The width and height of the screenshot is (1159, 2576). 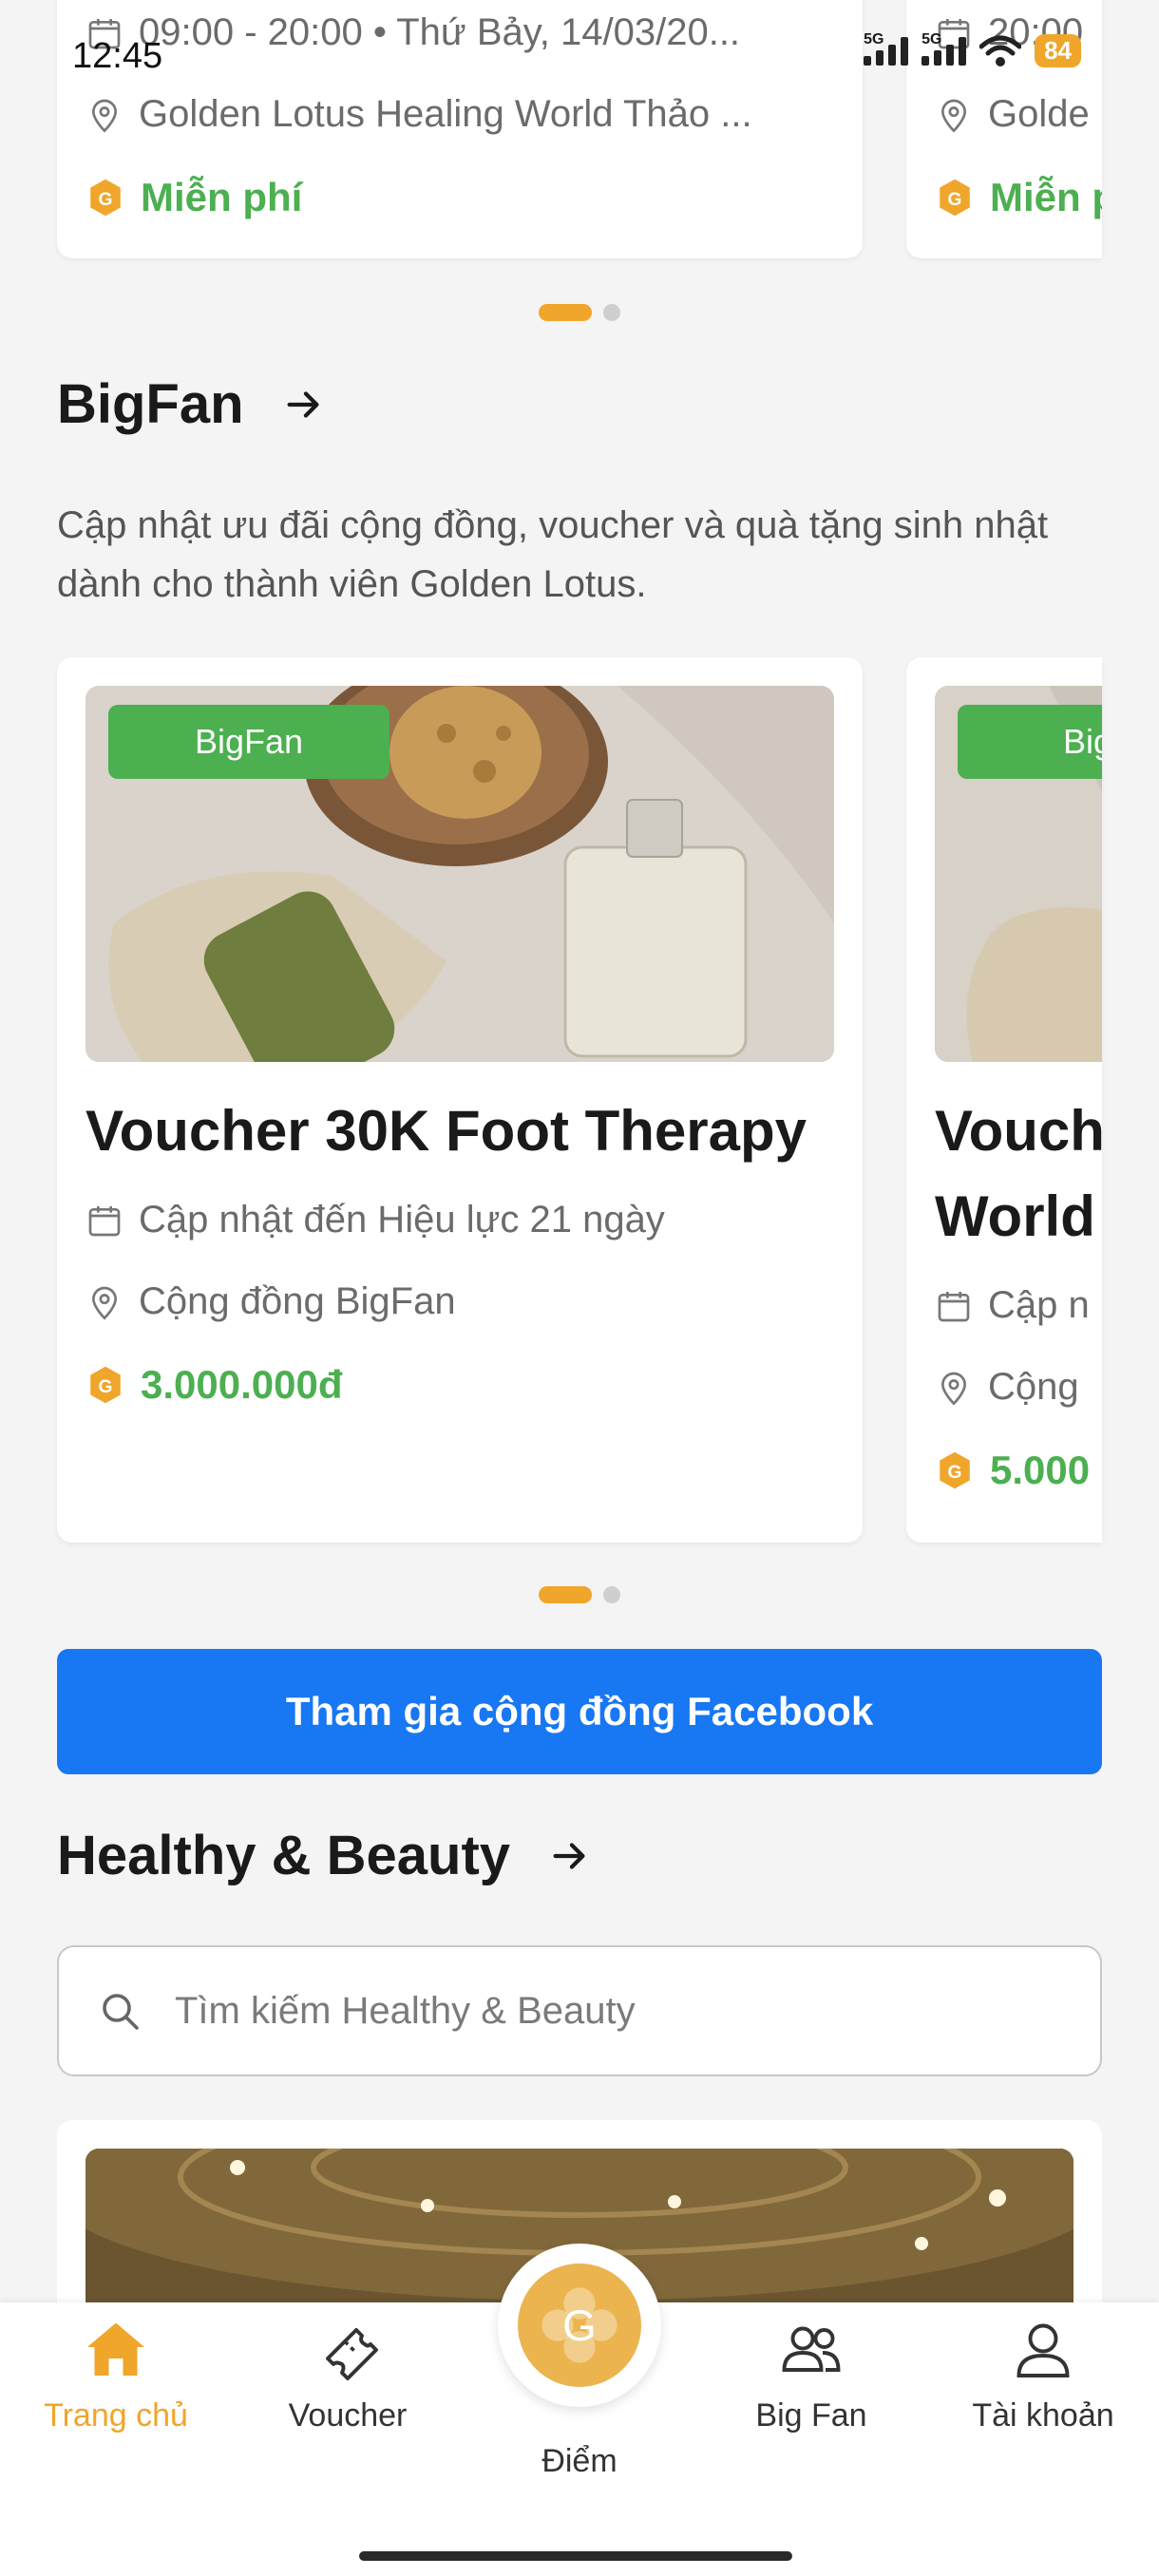 I want to click on section-title: Healthy & Beauty, so click(x=284, y=1855).